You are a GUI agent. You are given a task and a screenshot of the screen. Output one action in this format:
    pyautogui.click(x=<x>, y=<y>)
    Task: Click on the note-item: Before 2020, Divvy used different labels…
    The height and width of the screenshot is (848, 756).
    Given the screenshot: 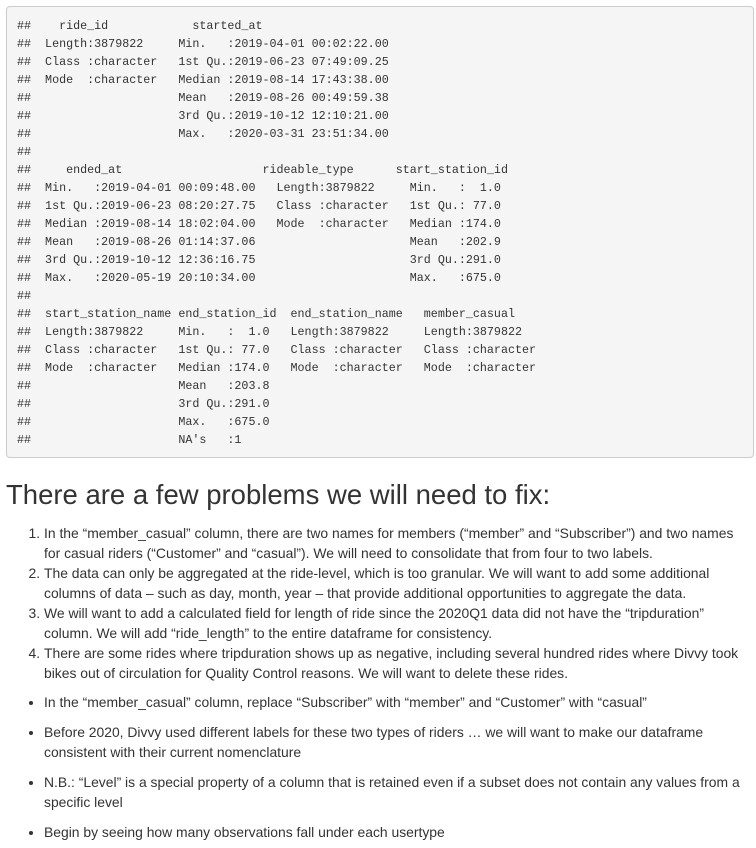 What is the action you would take?
    pyautogui.click(x=397, y=742)
    